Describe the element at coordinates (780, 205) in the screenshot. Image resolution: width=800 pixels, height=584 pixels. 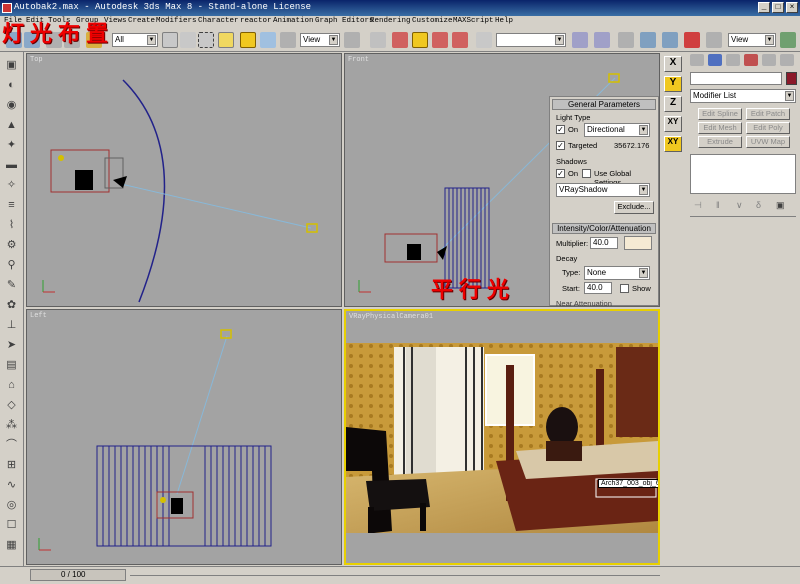
I see `configure-sets-icon: ▣` at that location.